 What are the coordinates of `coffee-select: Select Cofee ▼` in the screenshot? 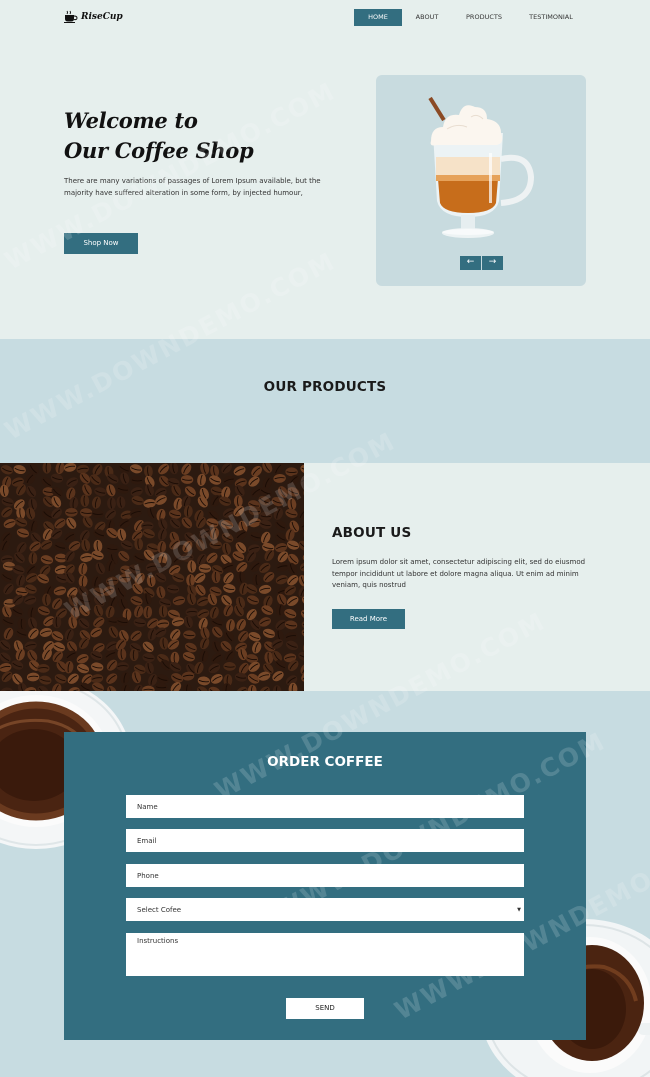 It's located at (325, 909).